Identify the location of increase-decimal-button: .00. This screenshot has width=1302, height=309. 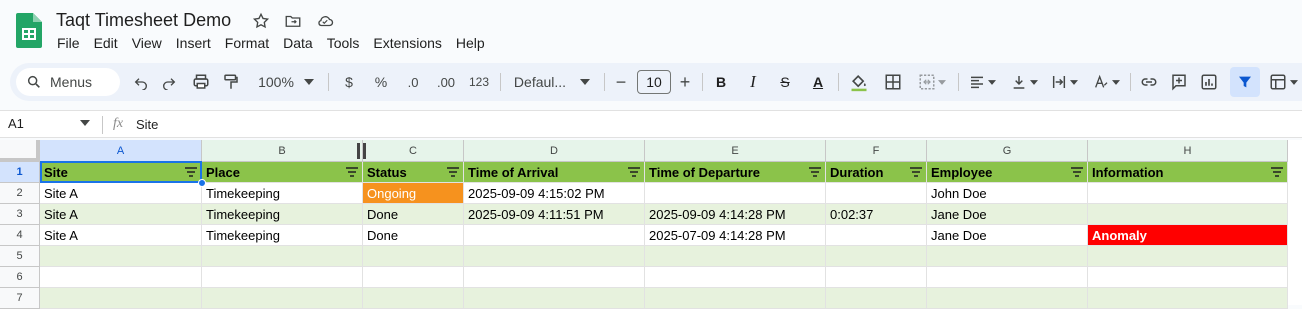
(446, 82).